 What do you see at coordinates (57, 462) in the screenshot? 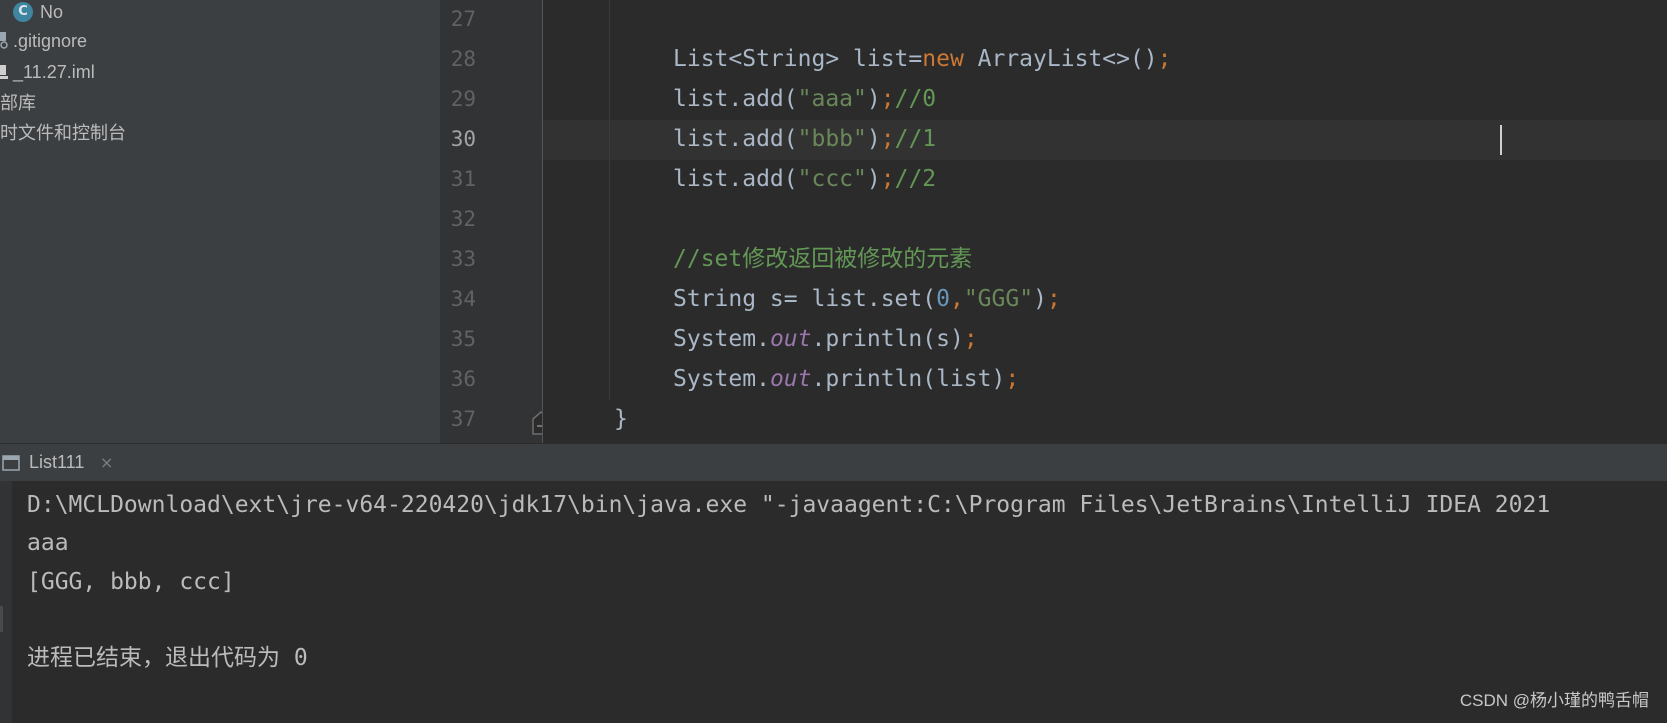
I see `run-tab-label: List111` at bounding box center [57, 462].